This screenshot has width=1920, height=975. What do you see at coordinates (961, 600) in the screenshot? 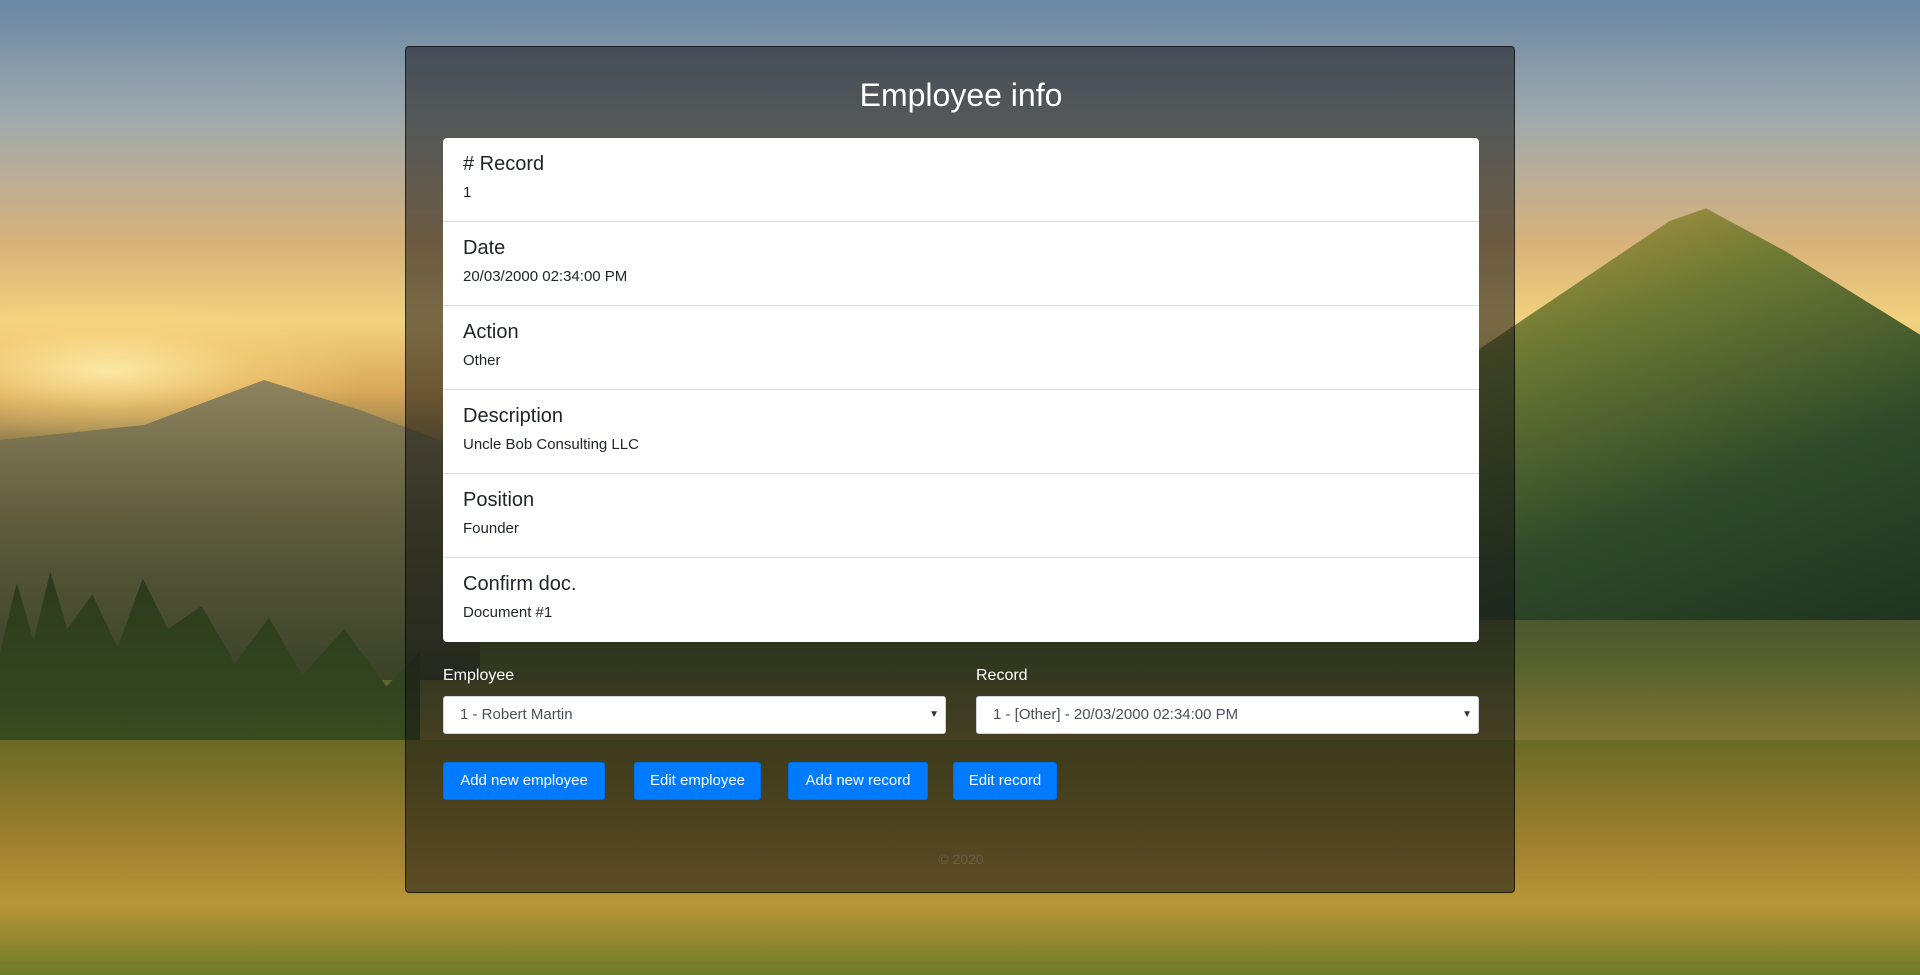
I see `list-item: Confirm doc. Document #1` at bounding box center [961, 600].